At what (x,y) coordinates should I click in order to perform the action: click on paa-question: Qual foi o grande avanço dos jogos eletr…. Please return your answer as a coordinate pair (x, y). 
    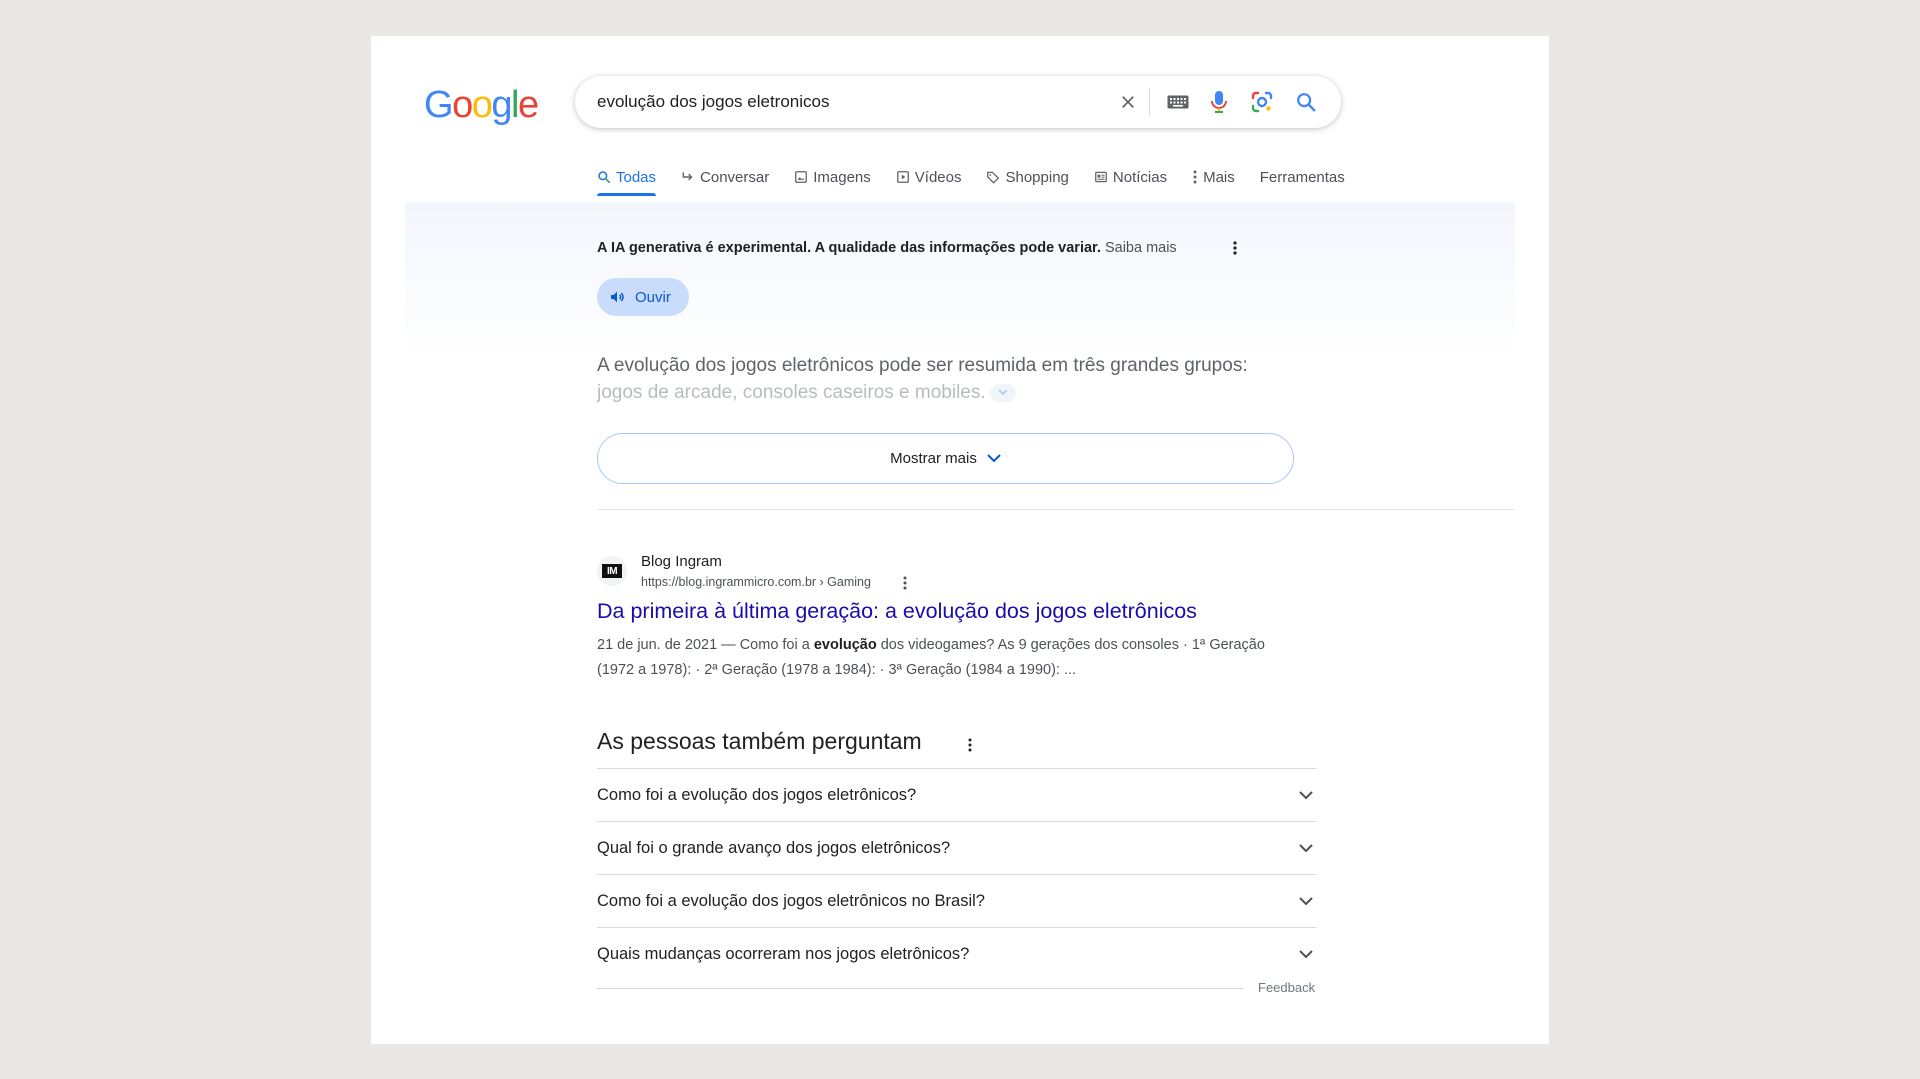
    Looking at the image, I should click on (957, 847).